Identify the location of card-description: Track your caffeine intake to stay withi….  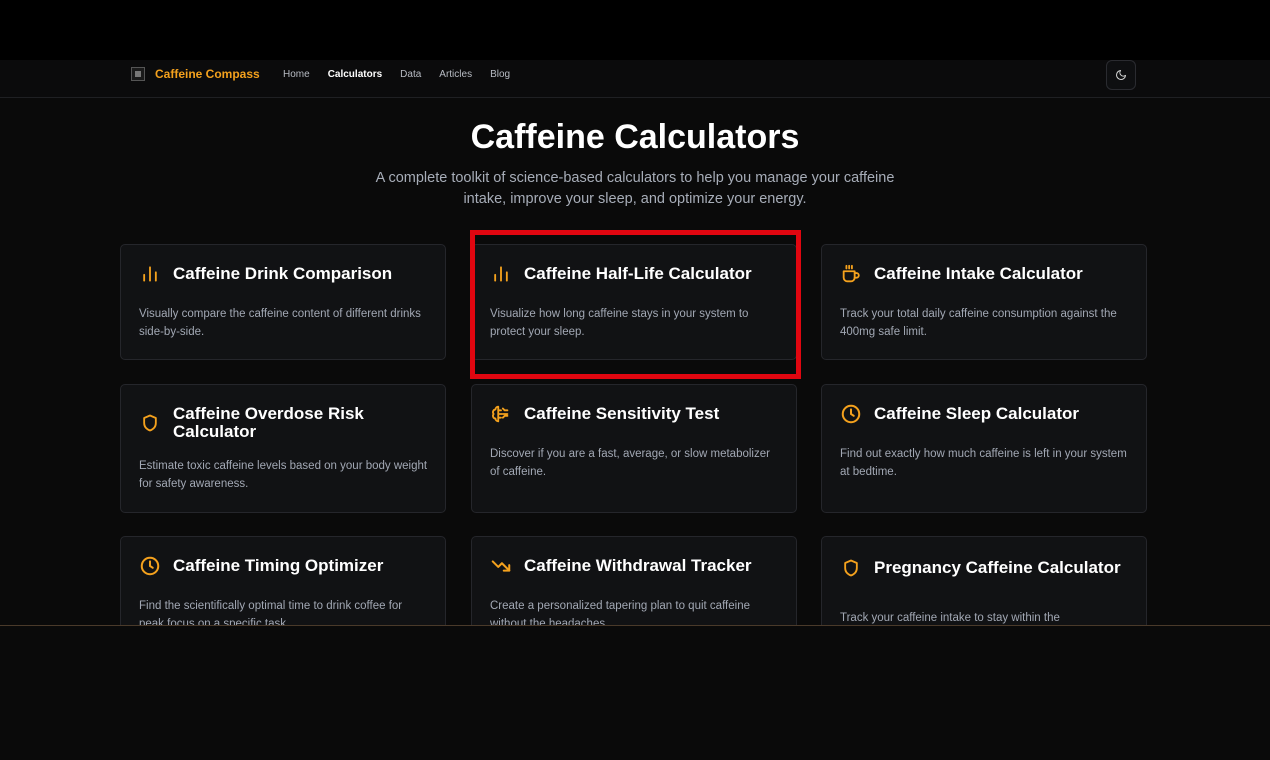
(950, 618).